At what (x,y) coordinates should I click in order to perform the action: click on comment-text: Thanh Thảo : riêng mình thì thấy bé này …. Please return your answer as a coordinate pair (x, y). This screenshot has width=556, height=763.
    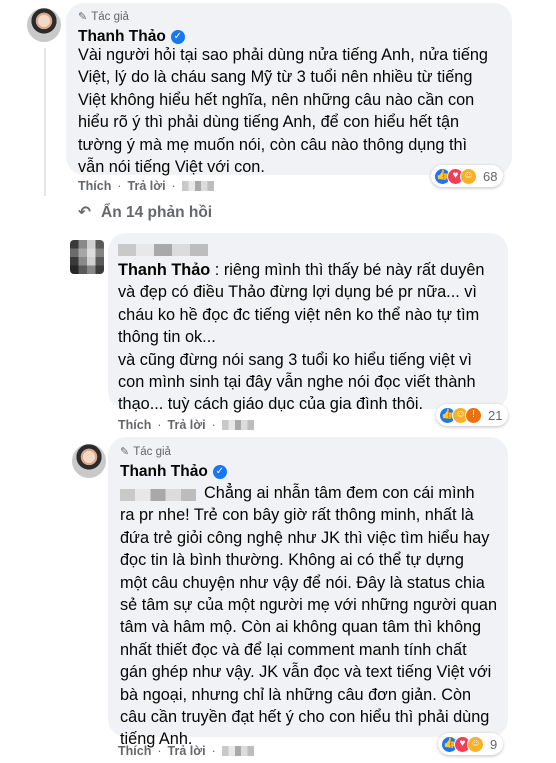
    Looking at the image, I should click on (313, 337).